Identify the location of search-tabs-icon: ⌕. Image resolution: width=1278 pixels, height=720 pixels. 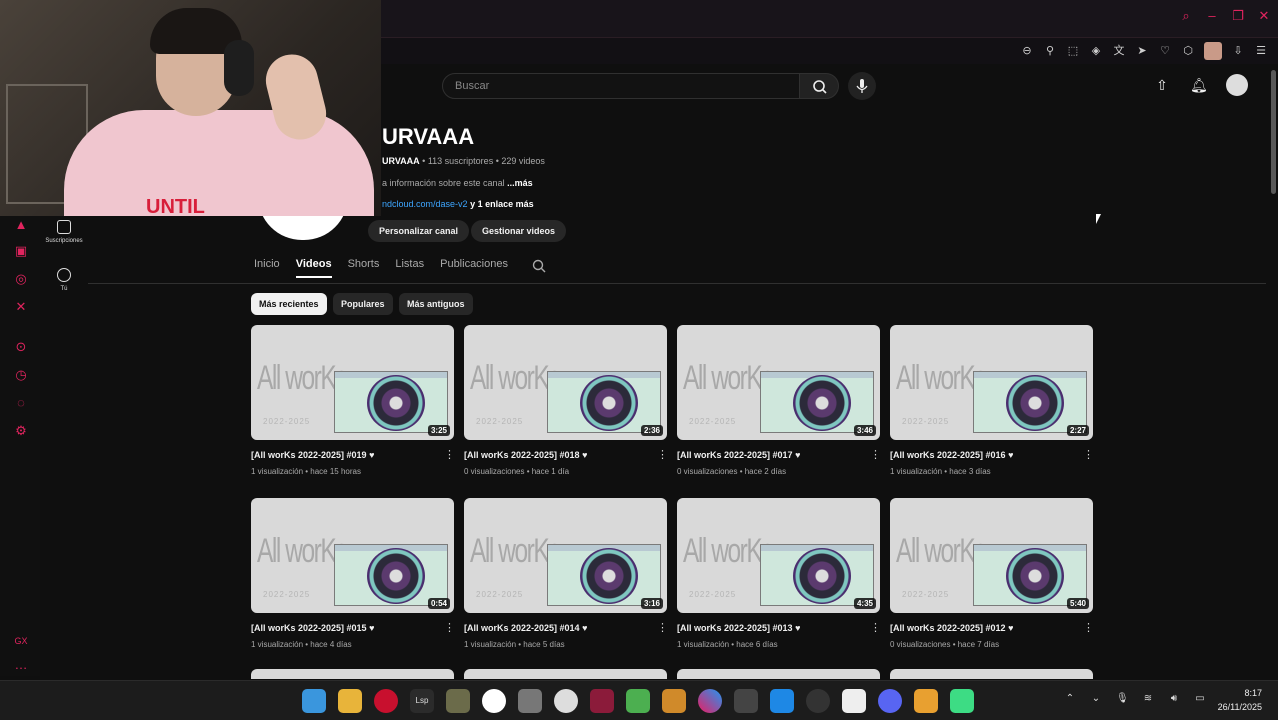
(1186, 16).